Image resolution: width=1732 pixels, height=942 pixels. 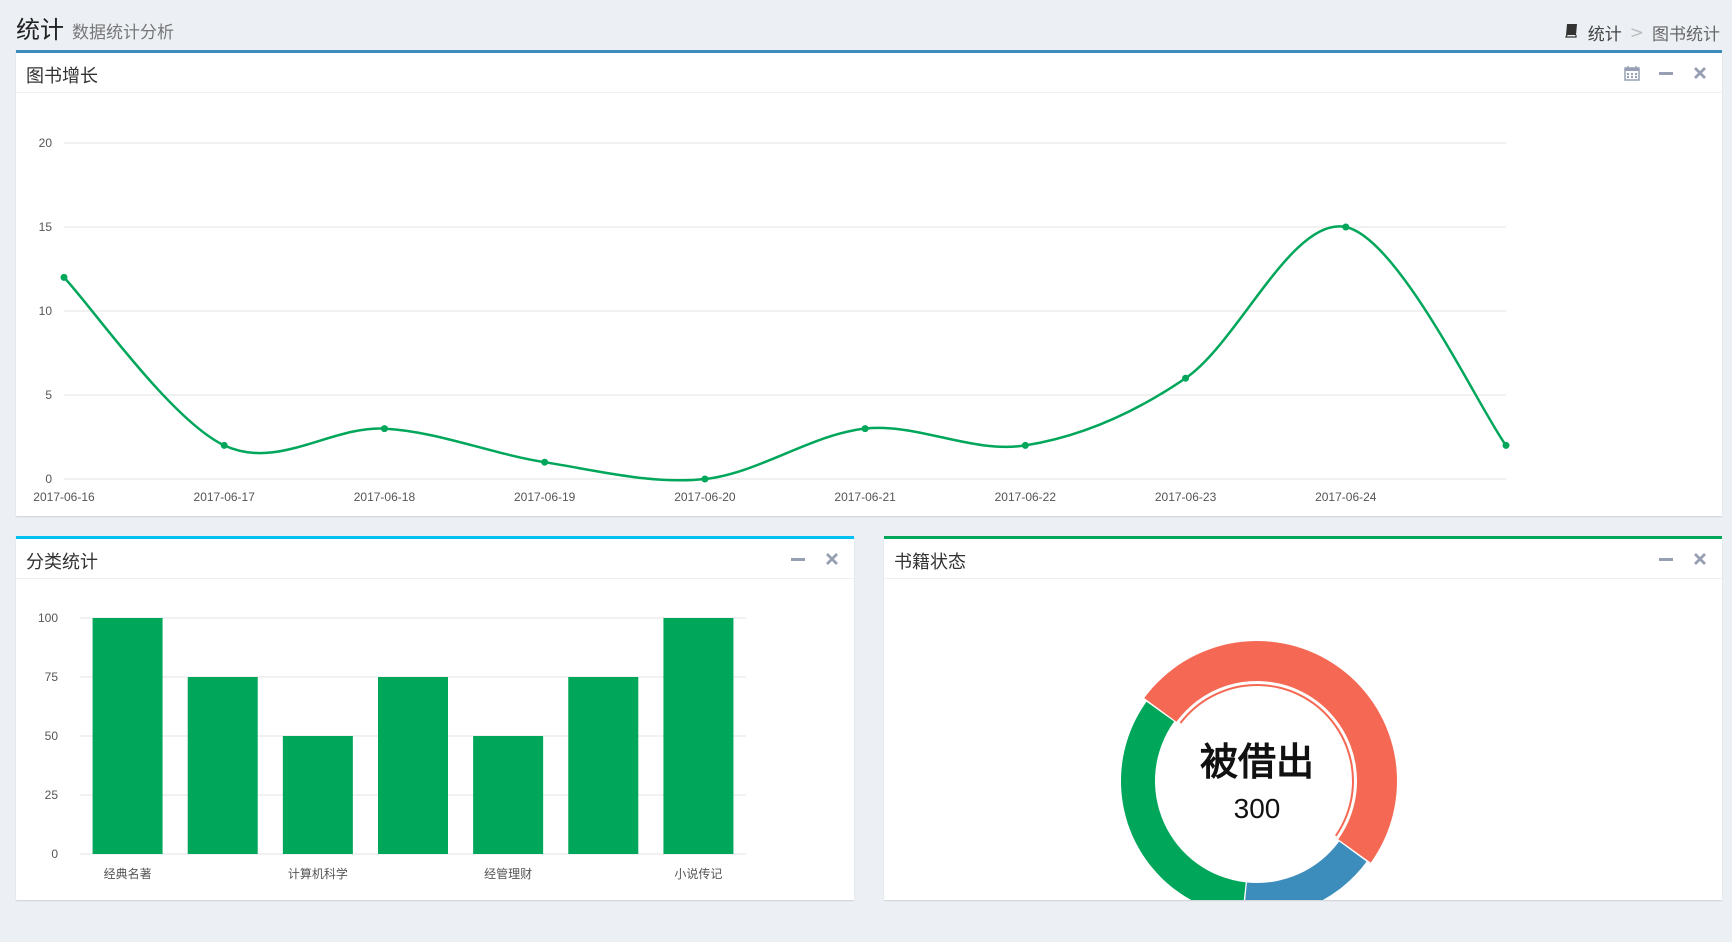 I want to click on x-tick-label: 2017-06-18, so click(x=385, y=497).